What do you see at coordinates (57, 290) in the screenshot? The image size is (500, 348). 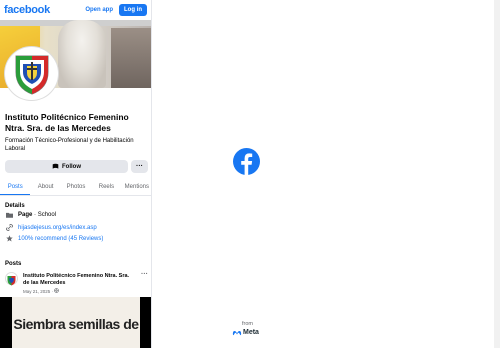 I see `globe-icon` at bounding box center [57, 290].